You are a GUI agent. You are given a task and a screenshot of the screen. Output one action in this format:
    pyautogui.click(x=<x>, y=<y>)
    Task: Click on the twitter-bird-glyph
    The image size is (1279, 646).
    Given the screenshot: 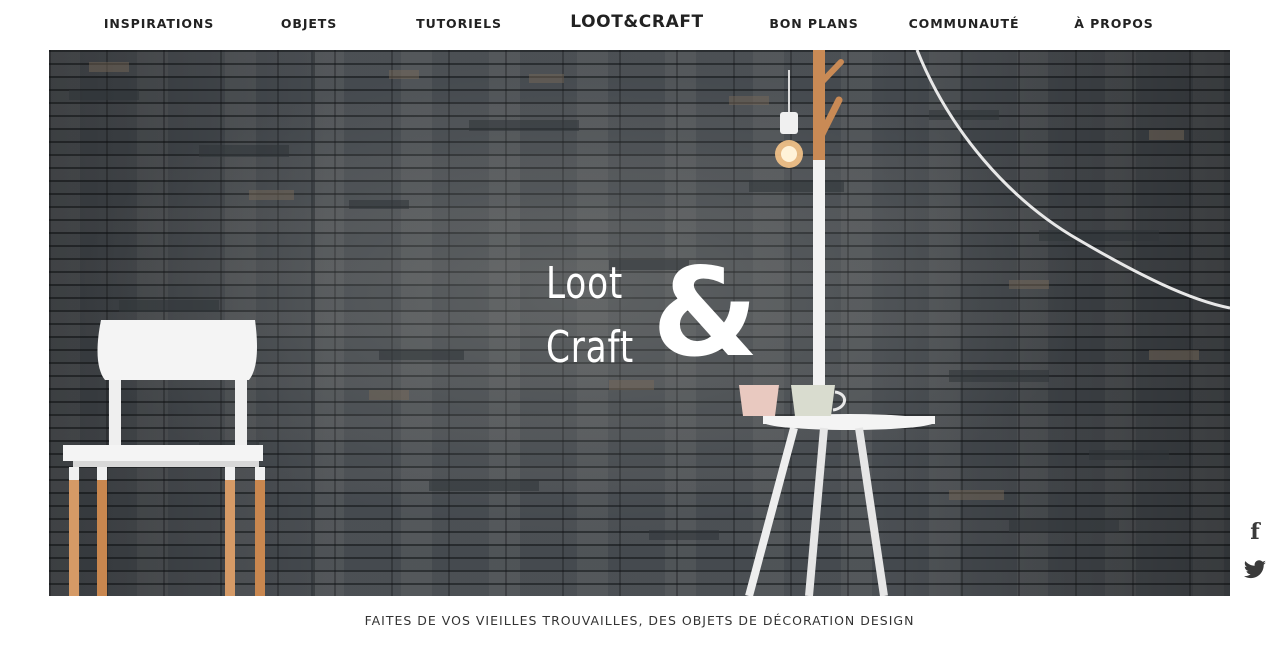 What is the action you would take?
    pyautogui.click(x=1255, y=569)
    